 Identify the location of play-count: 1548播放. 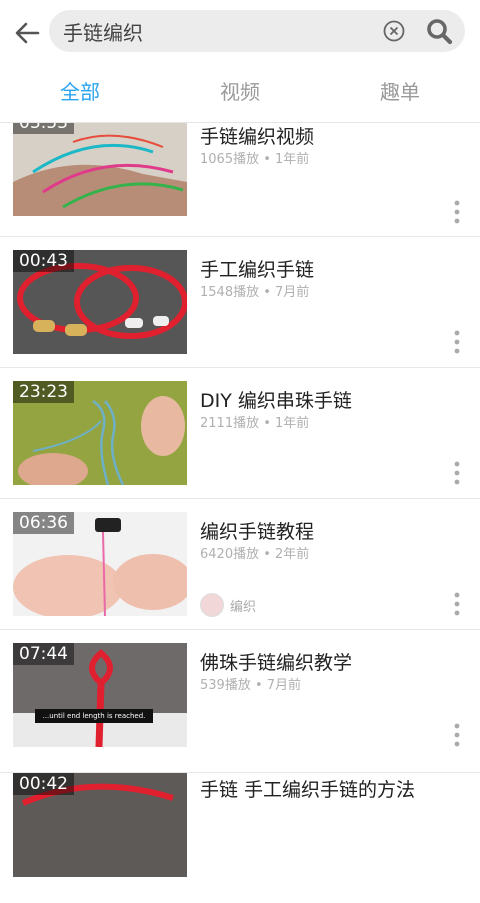
(230, 292).